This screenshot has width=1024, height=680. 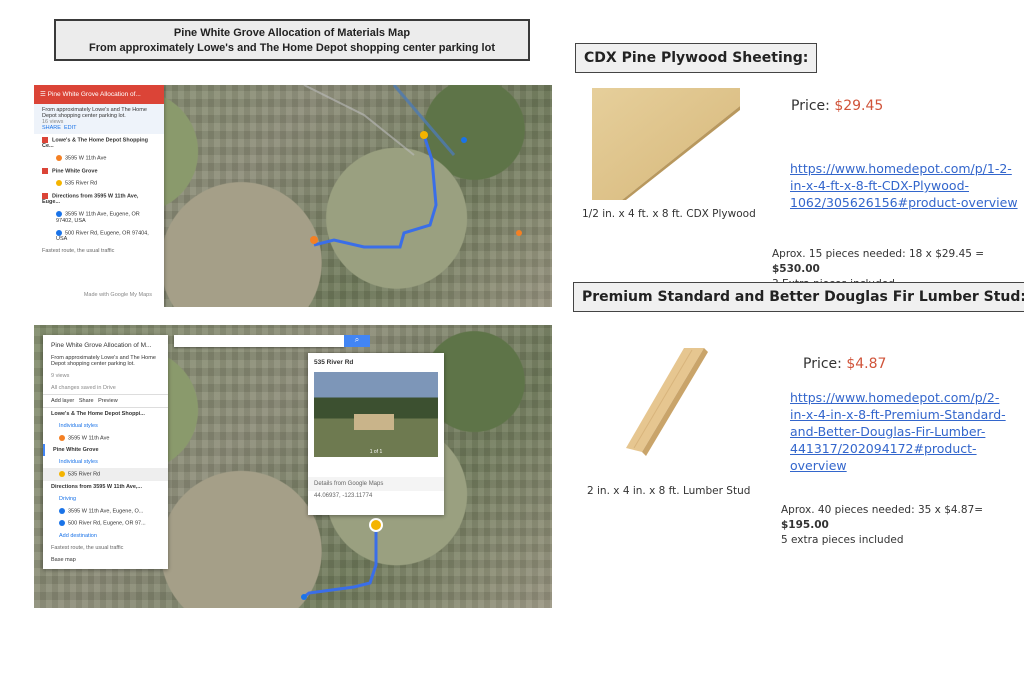 I want to click on product1-heading: CDX Pine Plywood Sheeting:, so click(x=696, y=58).